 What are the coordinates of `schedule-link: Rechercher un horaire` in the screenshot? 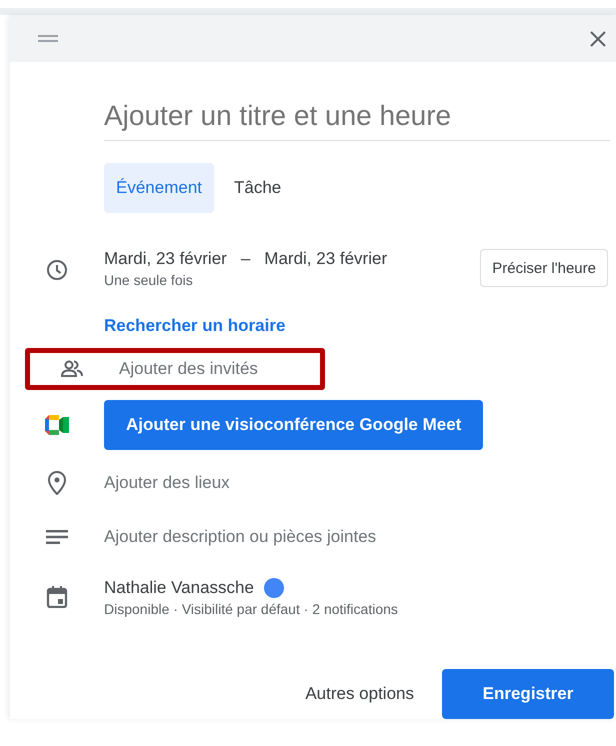 It's located at (360, 326).